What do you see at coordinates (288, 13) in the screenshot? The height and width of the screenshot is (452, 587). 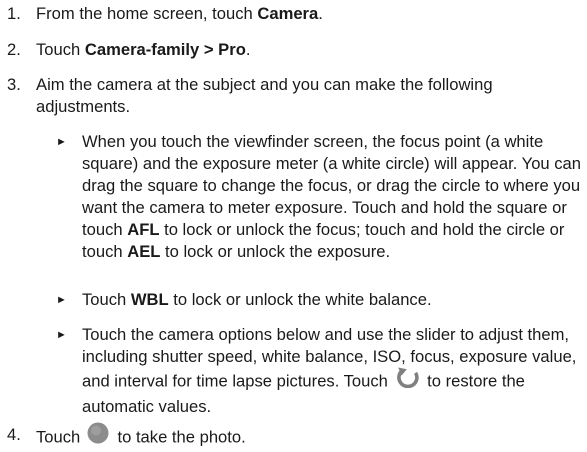 I see `camera-label: Camera` at bounding box center [288, 13].